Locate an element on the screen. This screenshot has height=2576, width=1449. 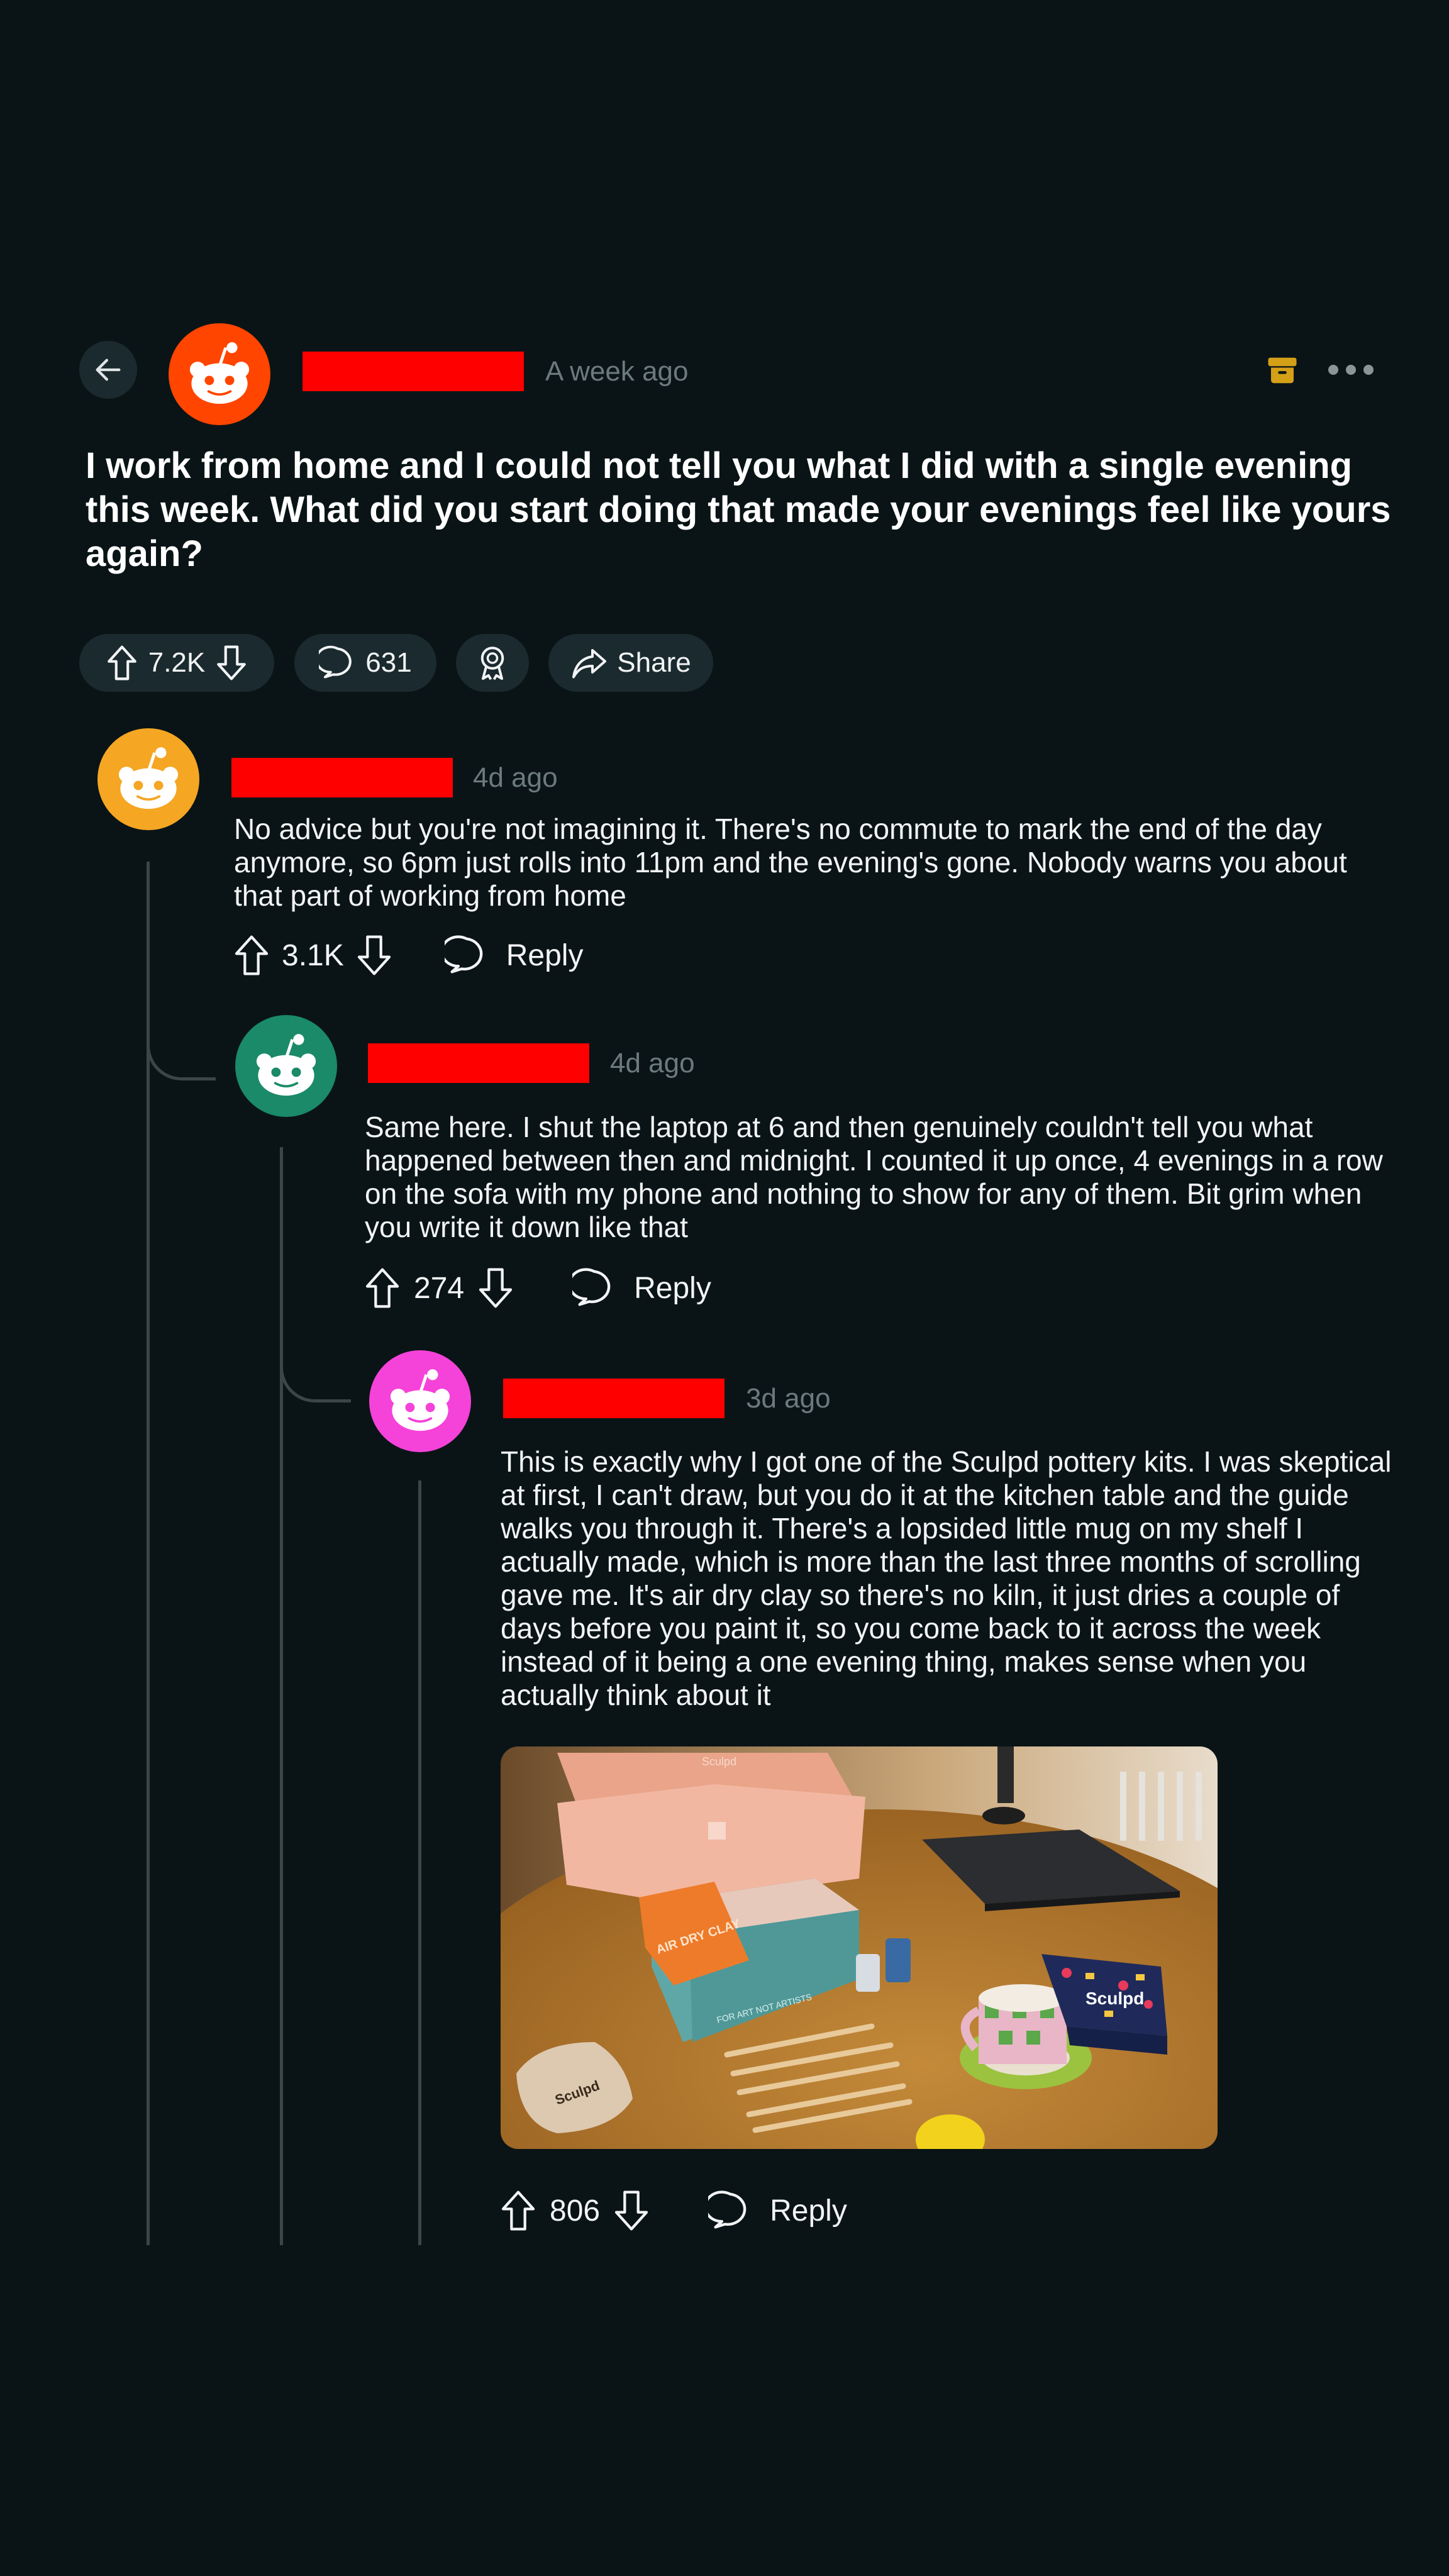
back-button is located at coordinates (108, 370).